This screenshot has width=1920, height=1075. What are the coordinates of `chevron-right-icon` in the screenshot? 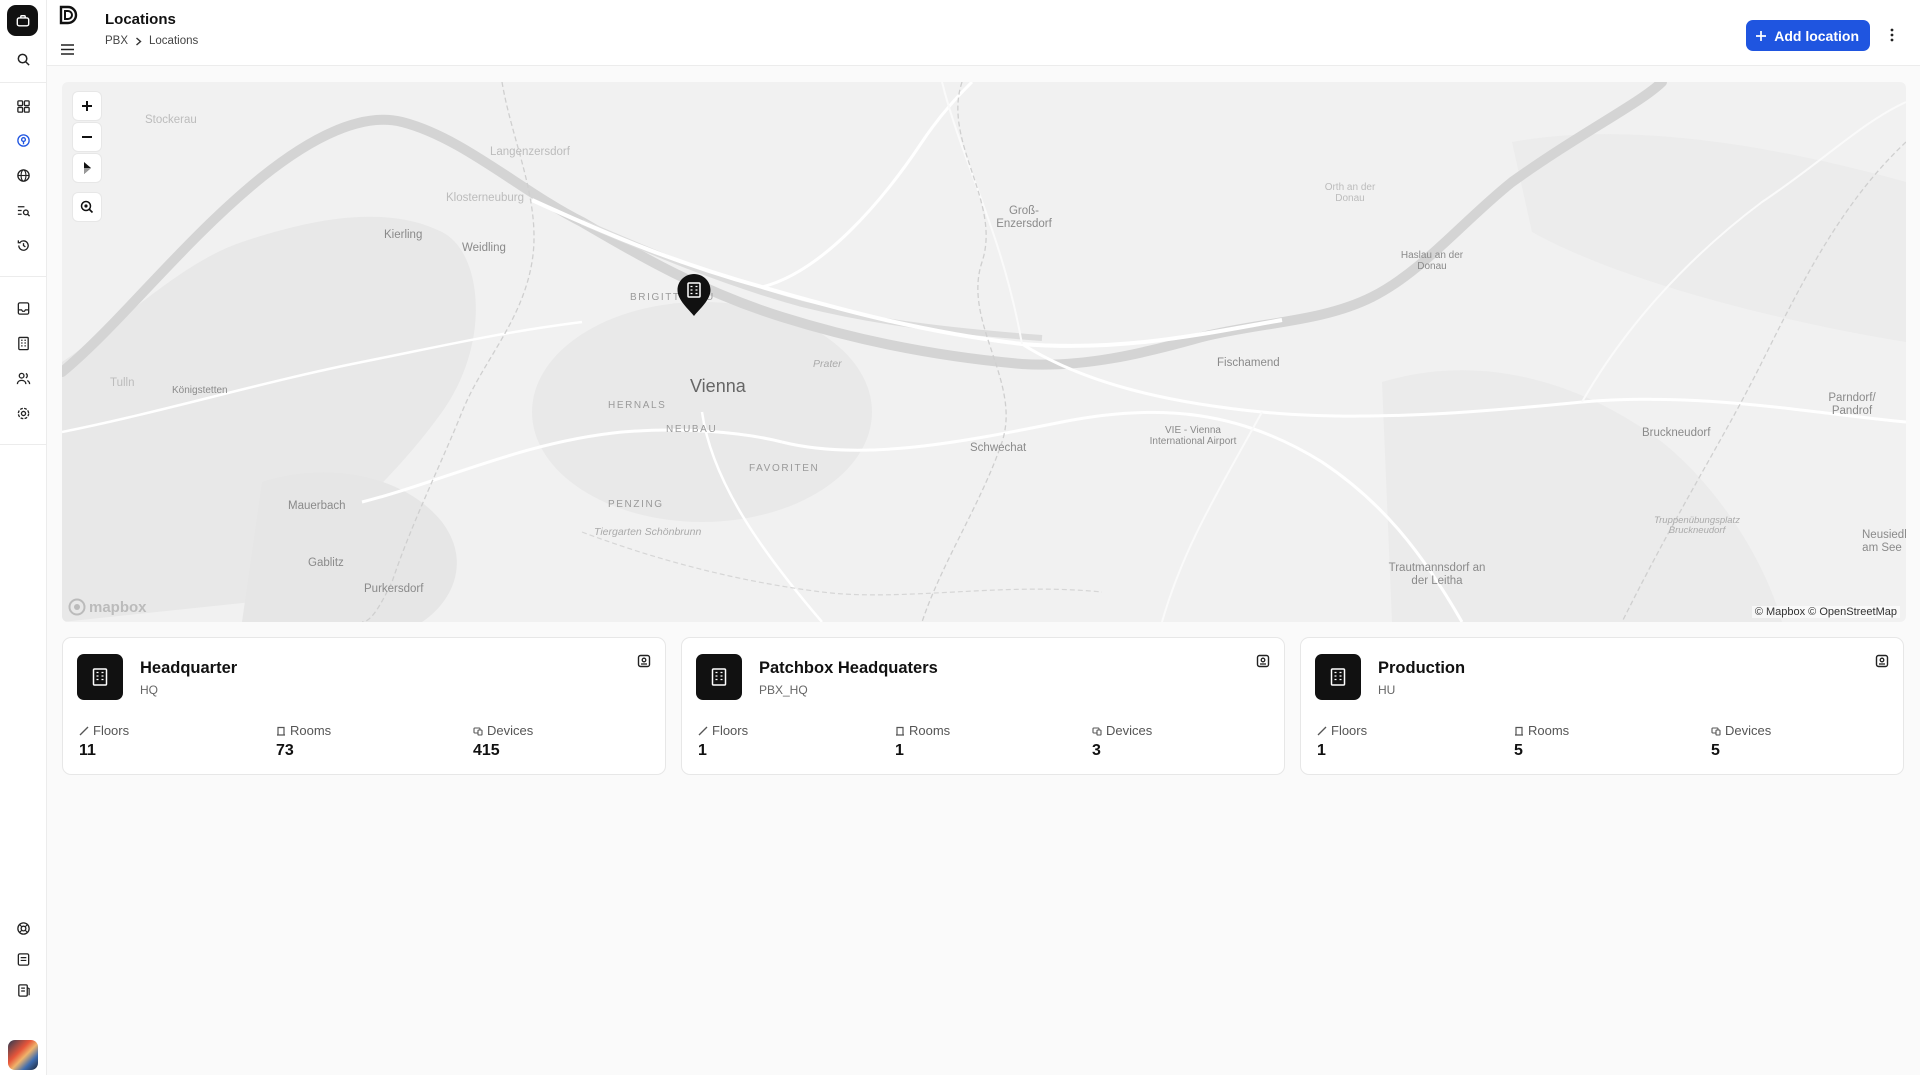 It's located at (139, 41).